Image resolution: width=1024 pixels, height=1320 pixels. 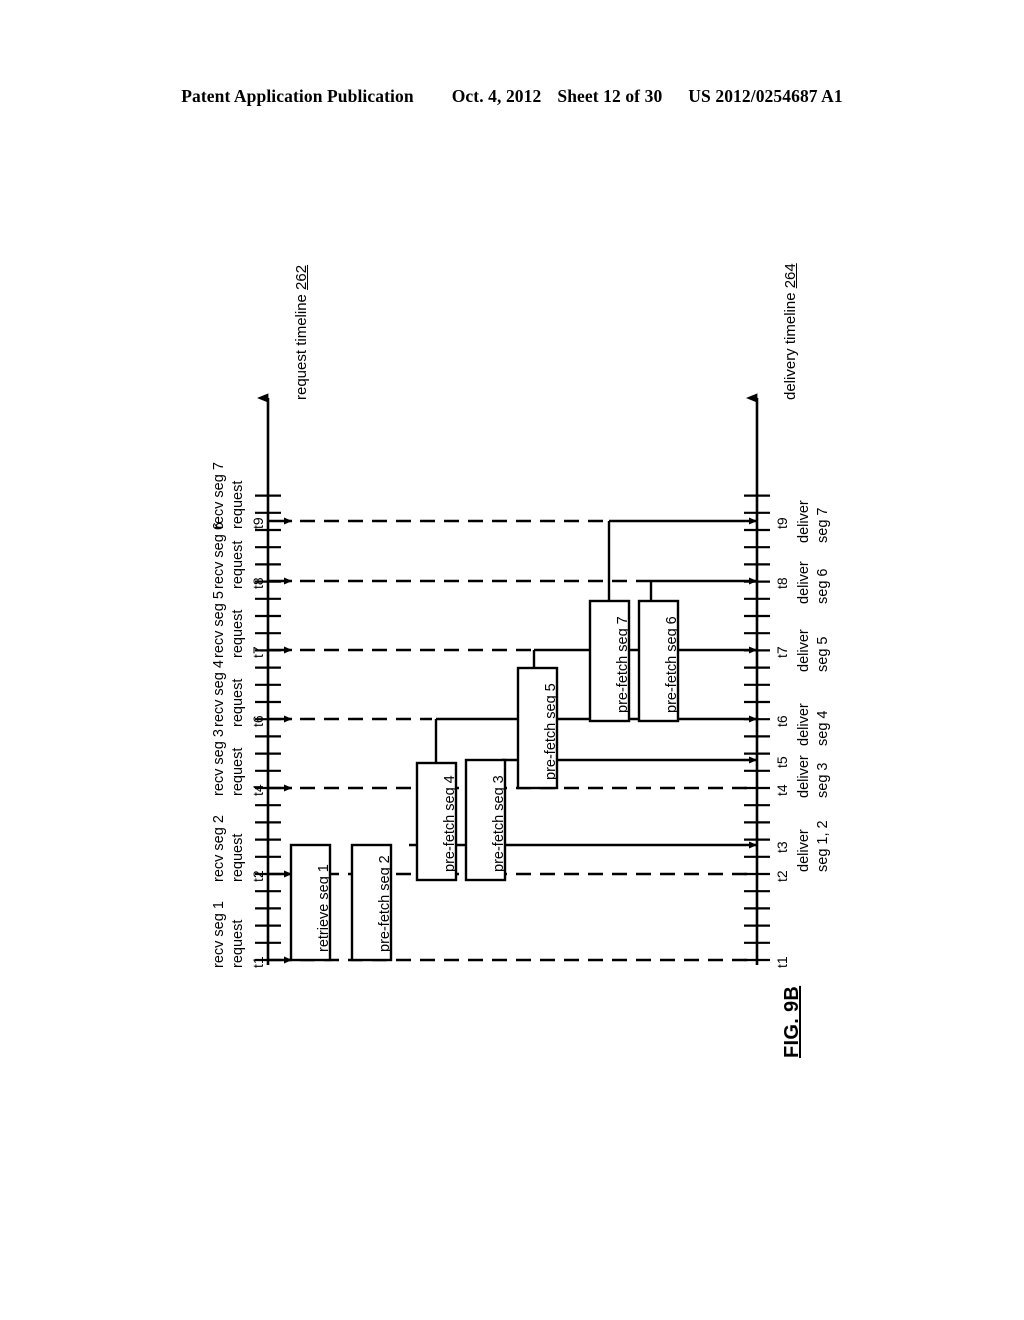 What do you see at coordinates (258, 962) in the screenshot?
I see `request-tick-t1: t1` at bounding box center [258, 962].